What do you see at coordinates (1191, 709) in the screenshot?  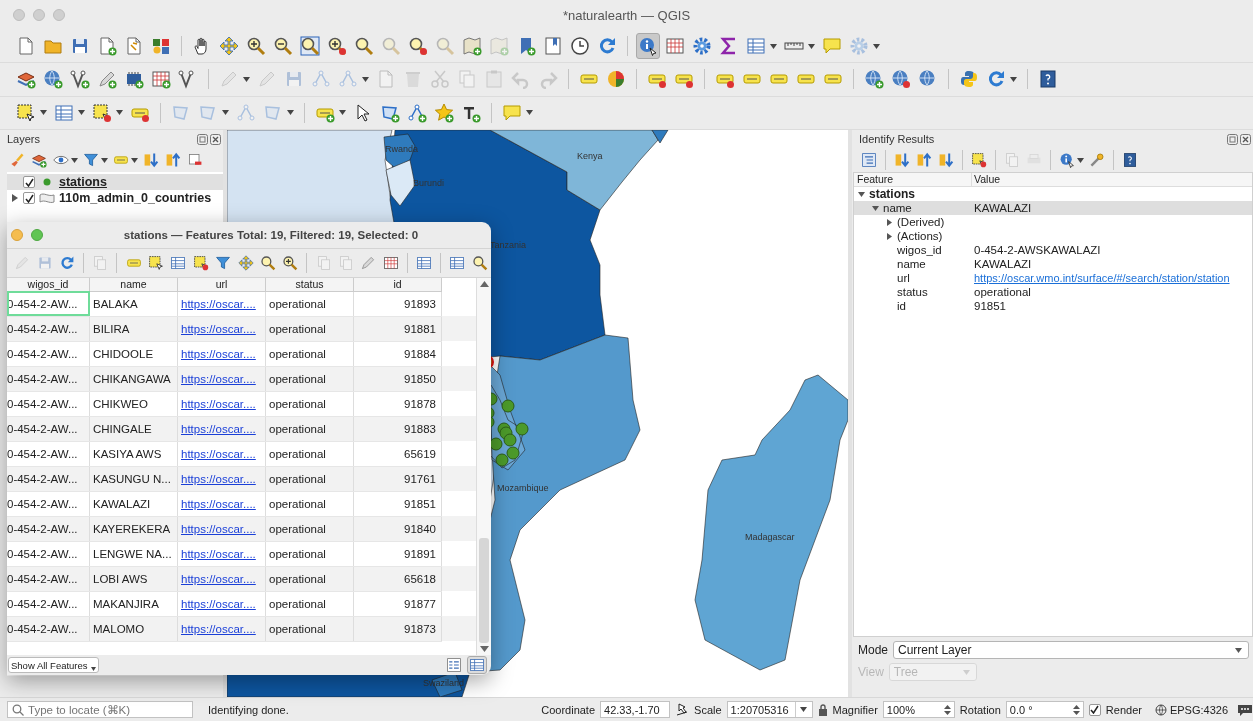 I see `crs-button: EPSG:4326` at bounding box center [1191, 709].